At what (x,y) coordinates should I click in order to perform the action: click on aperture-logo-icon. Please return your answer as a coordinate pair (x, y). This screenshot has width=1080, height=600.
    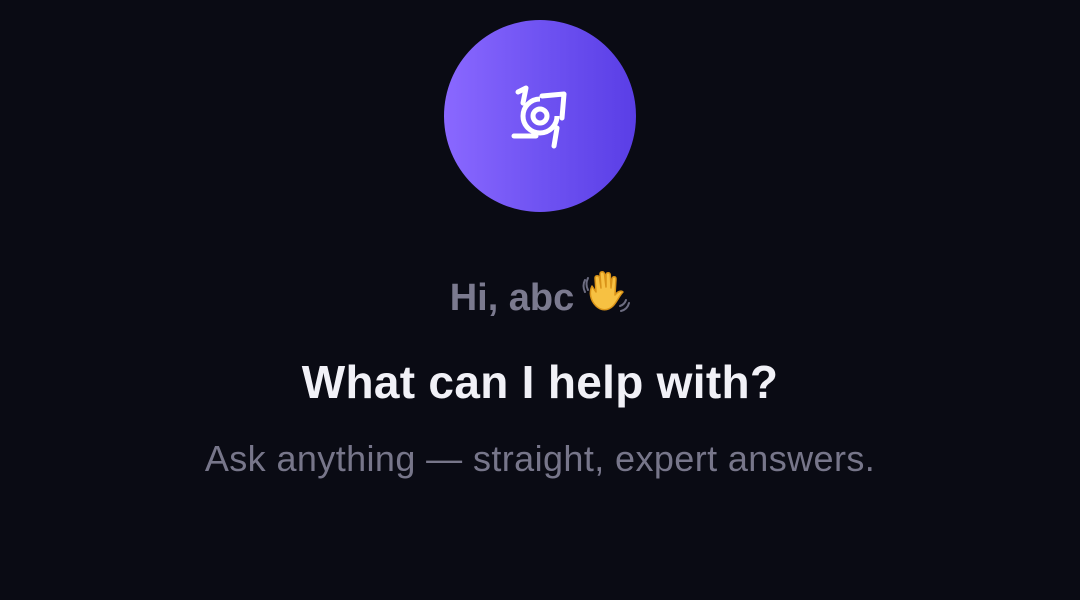
    Looking at the image, I should click on (539, 117).